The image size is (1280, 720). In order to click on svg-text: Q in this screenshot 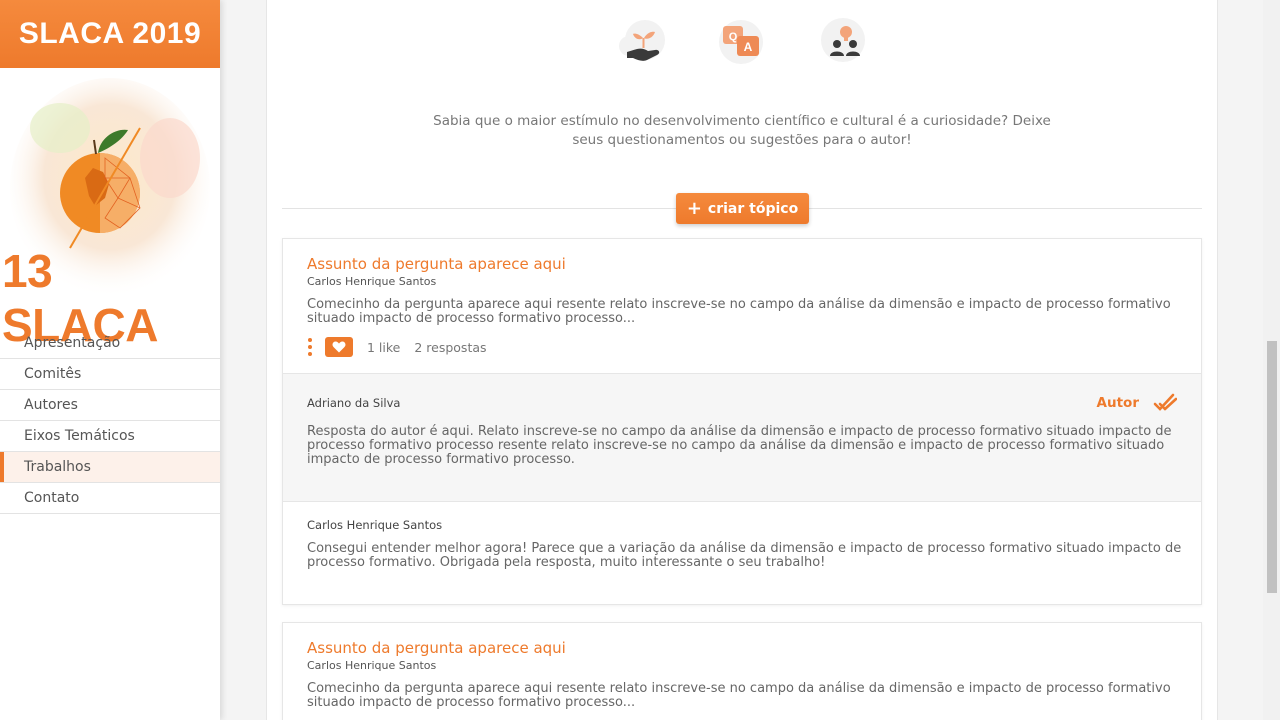, I will do `click(733, 37)`.